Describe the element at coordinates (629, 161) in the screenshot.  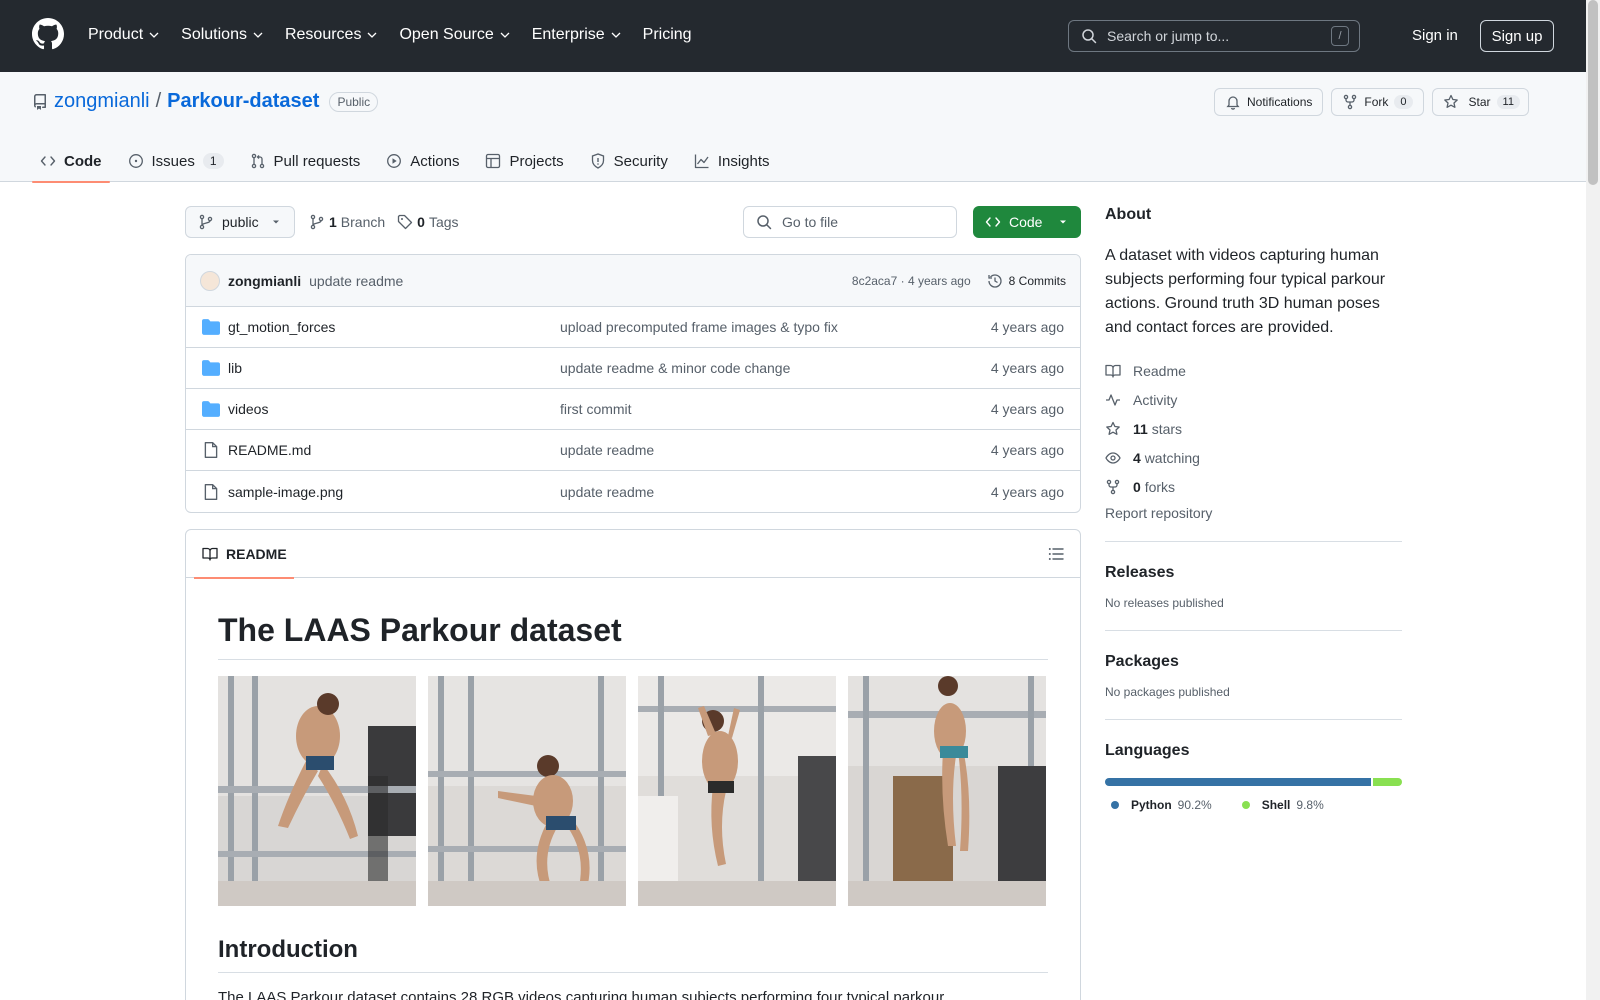
I see `tab-security: Security` at that location.